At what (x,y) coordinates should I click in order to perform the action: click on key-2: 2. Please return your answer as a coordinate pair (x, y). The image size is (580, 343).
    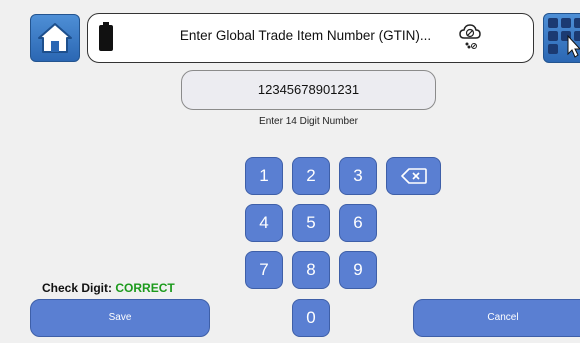
    Looking at the image, I should click on (311, 176).